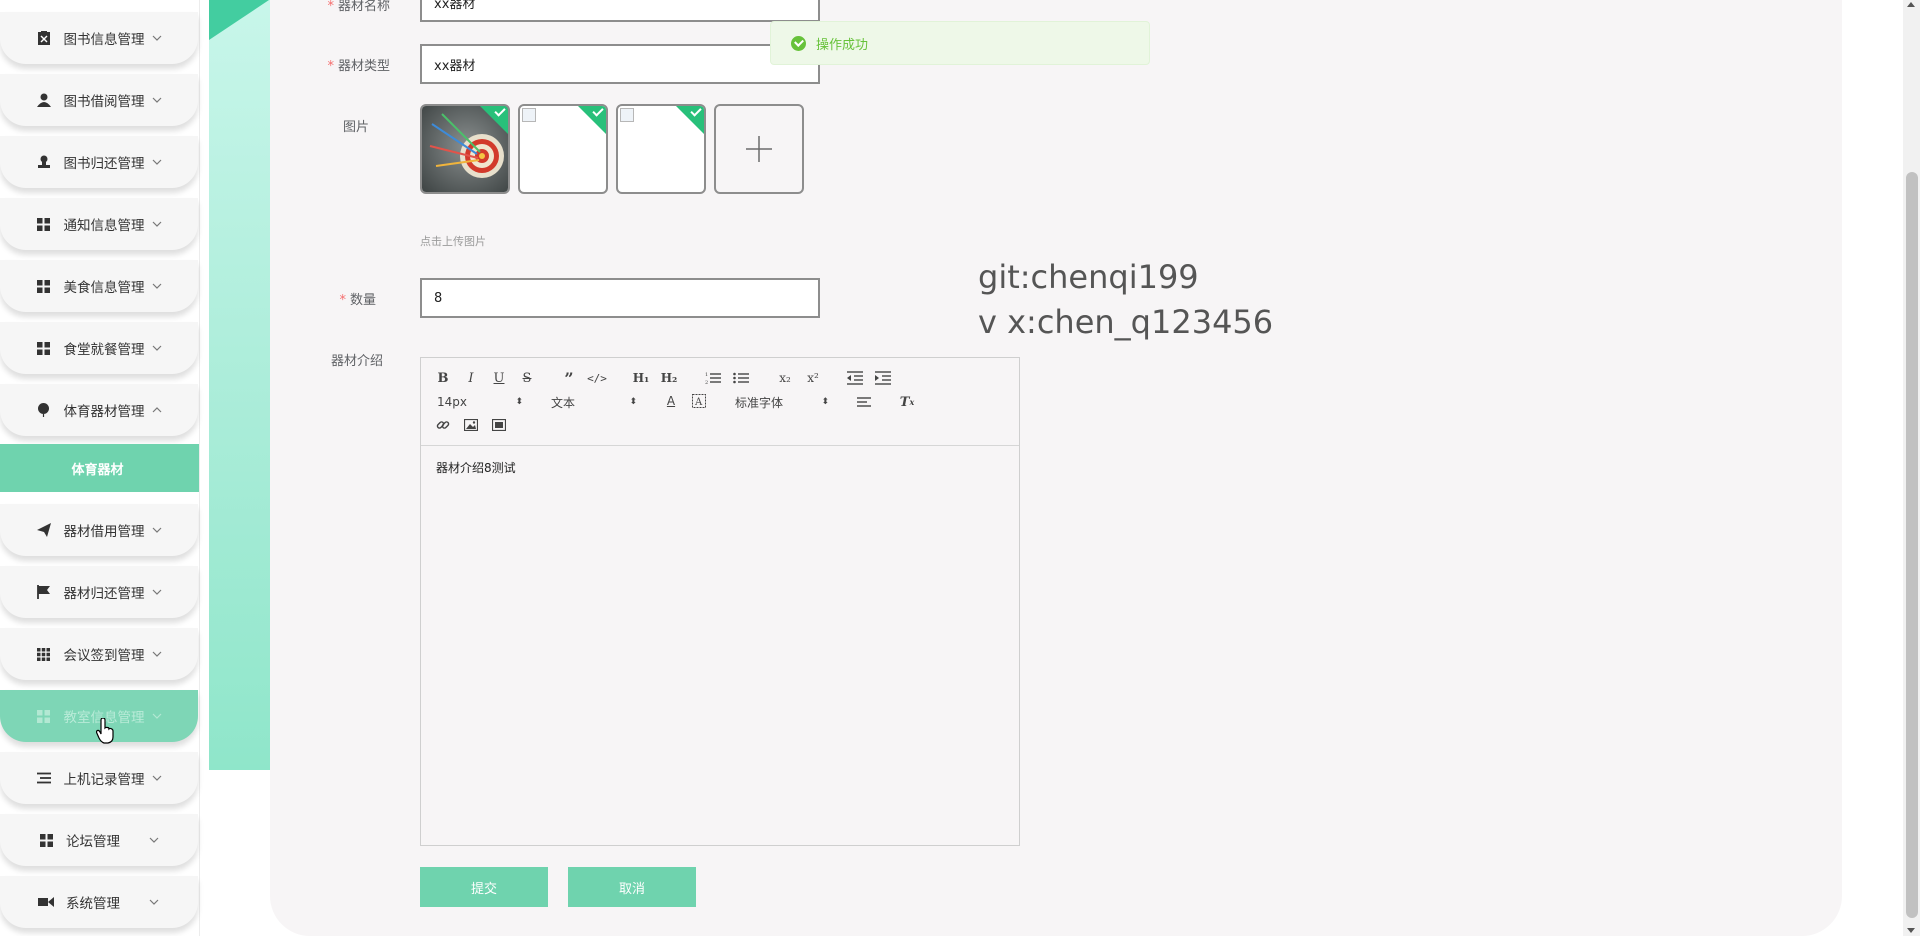  I want to click on sidebar-item-label: 系统管理, so click(93, 904).